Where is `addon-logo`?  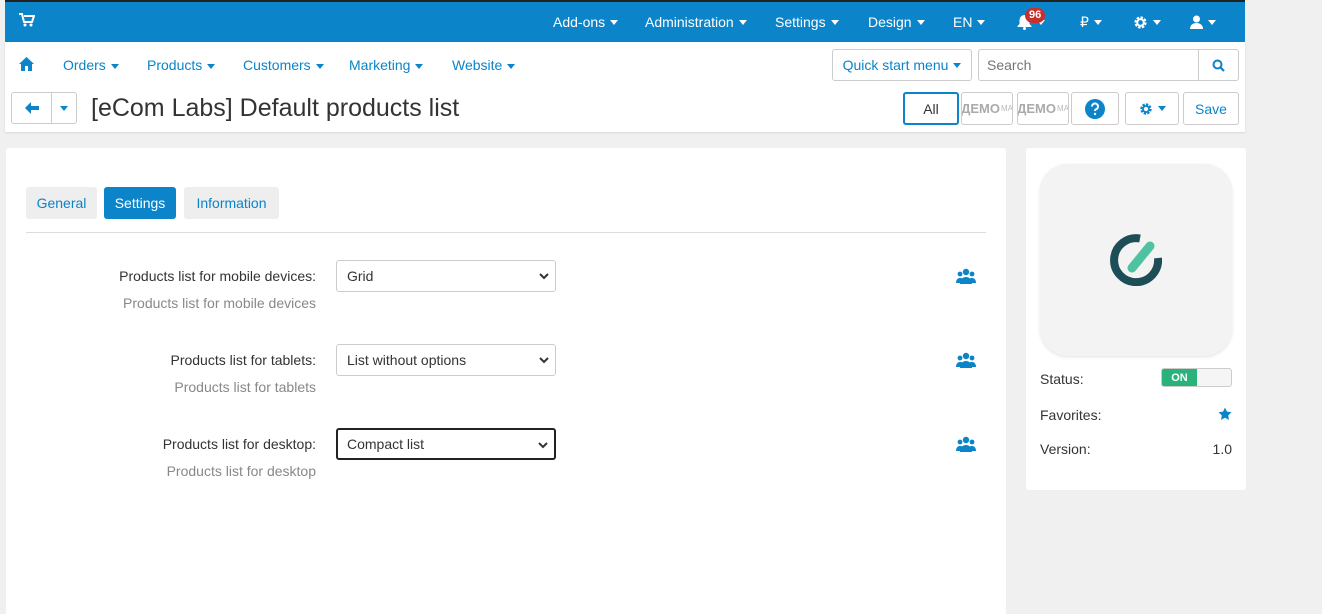
addon-logo is located at coordinates (1136, 260).